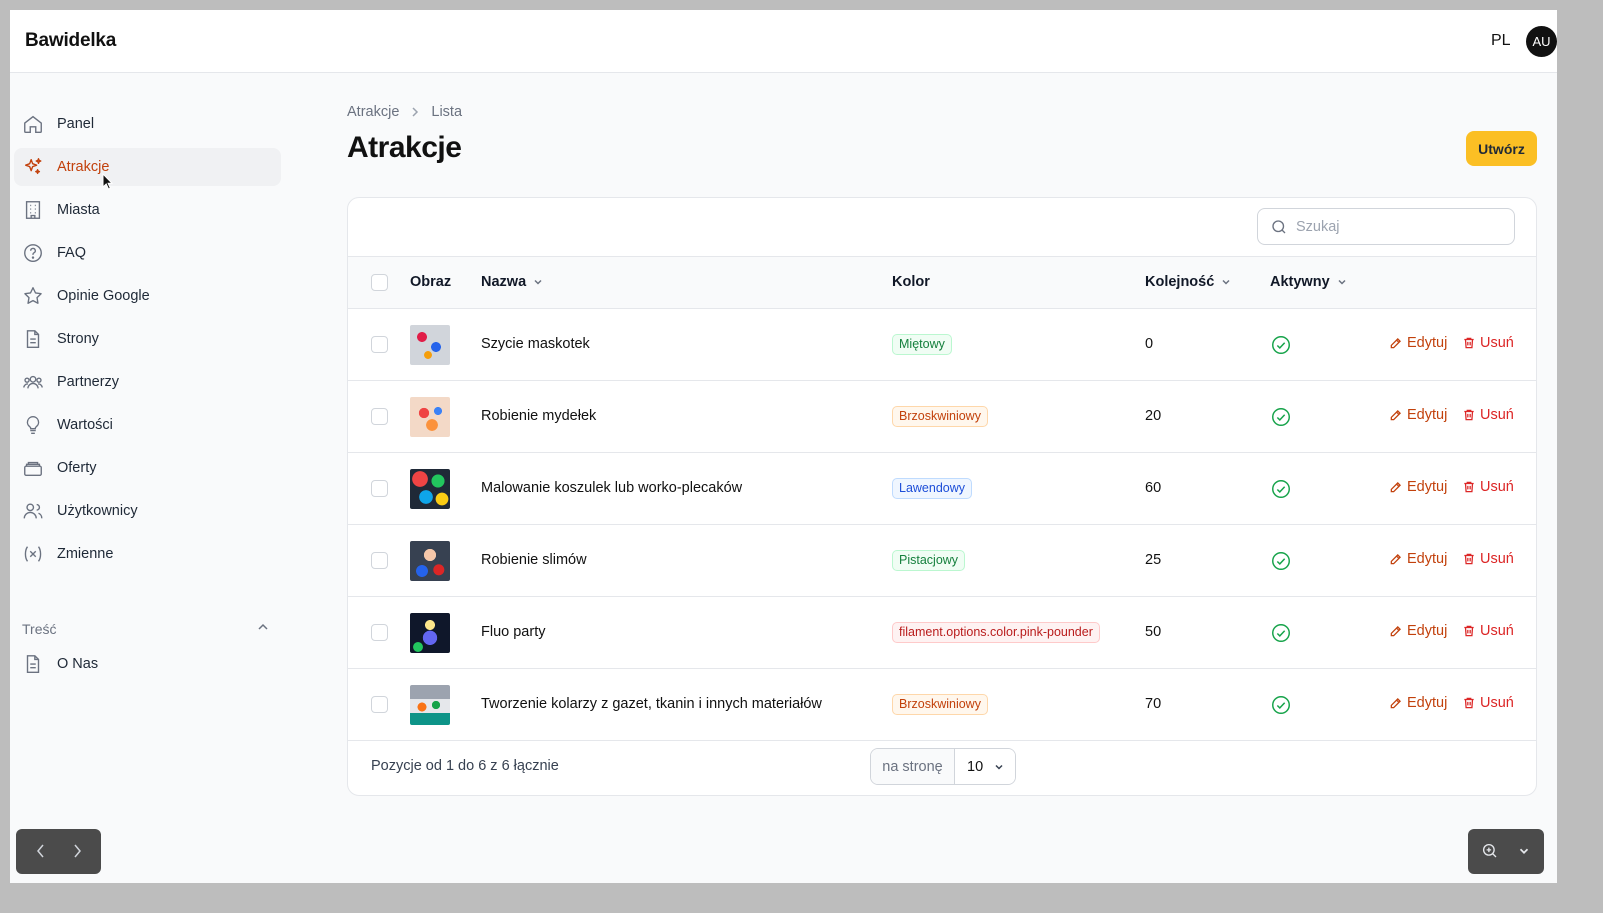 The height and width of the screenshot is (913, 1603). What do you see at coordinates (404, 112) in the screenshot?
I see `breadcrumb: Atrakcje Lista` at bounding box center [404, 112].